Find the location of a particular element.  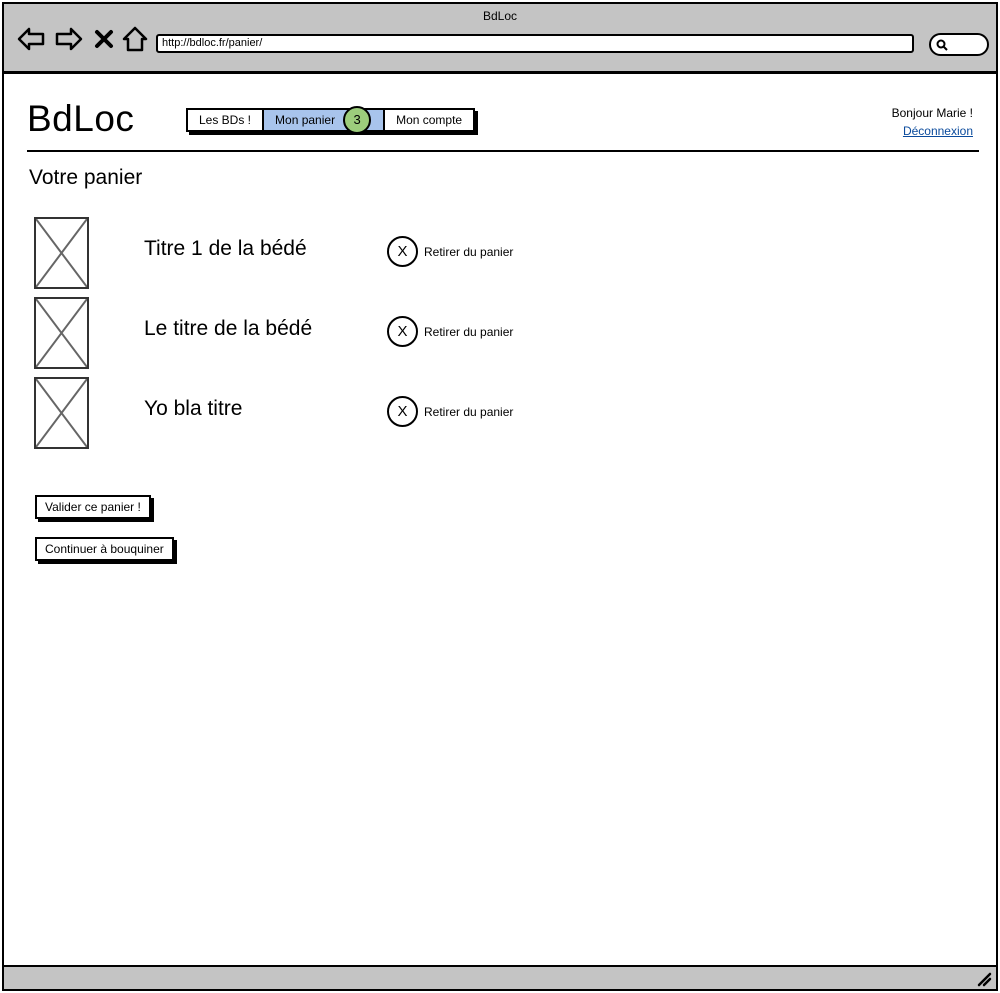

site-logo: BdLoc is located at coordinates (80, 119).